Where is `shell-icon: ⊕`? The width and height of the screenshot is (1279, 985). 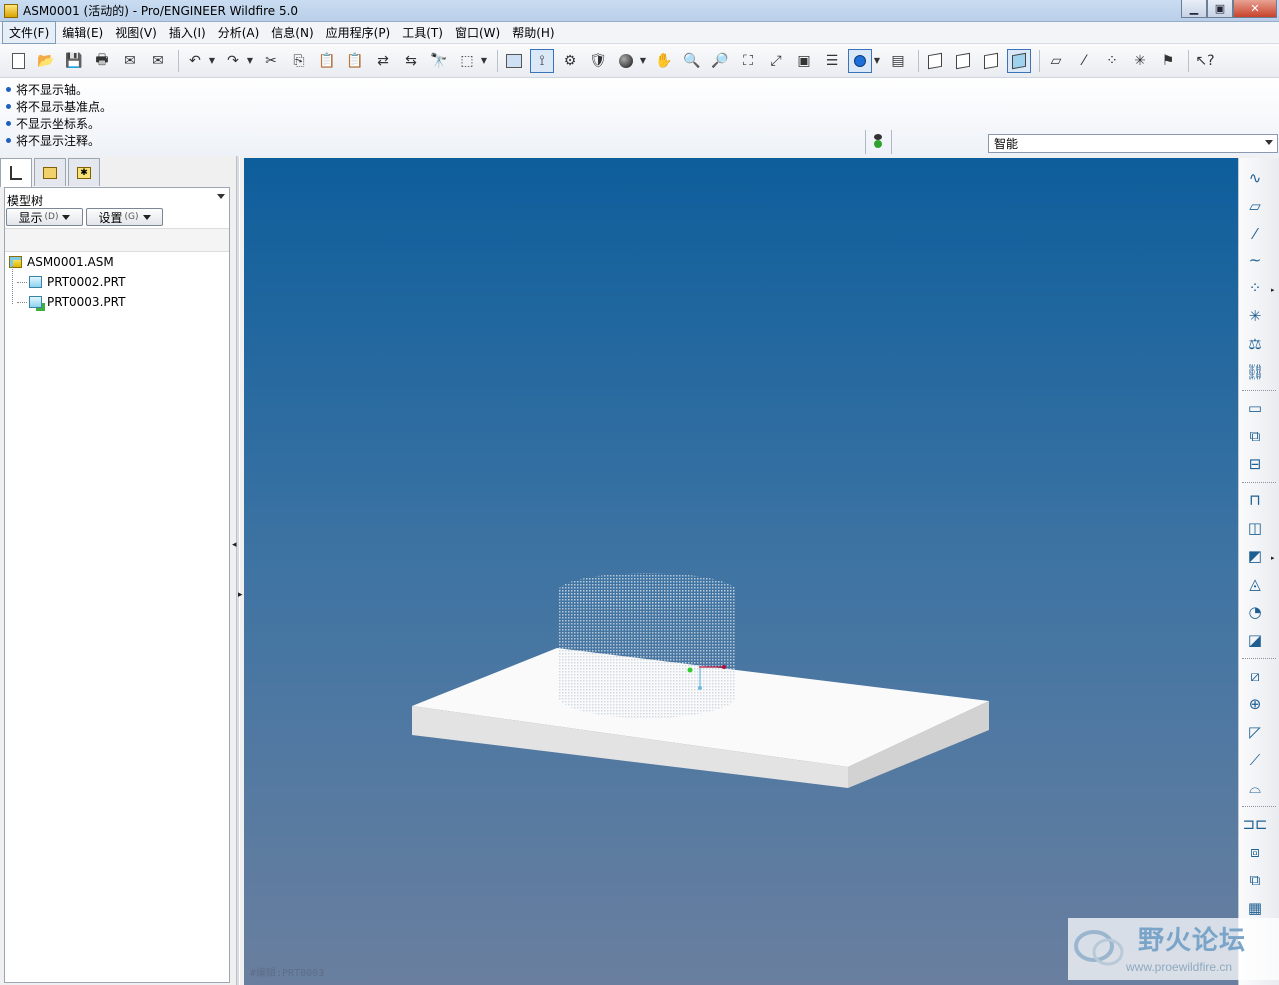 shell-icon: ⊕ is located at coordinates (1255, 704).